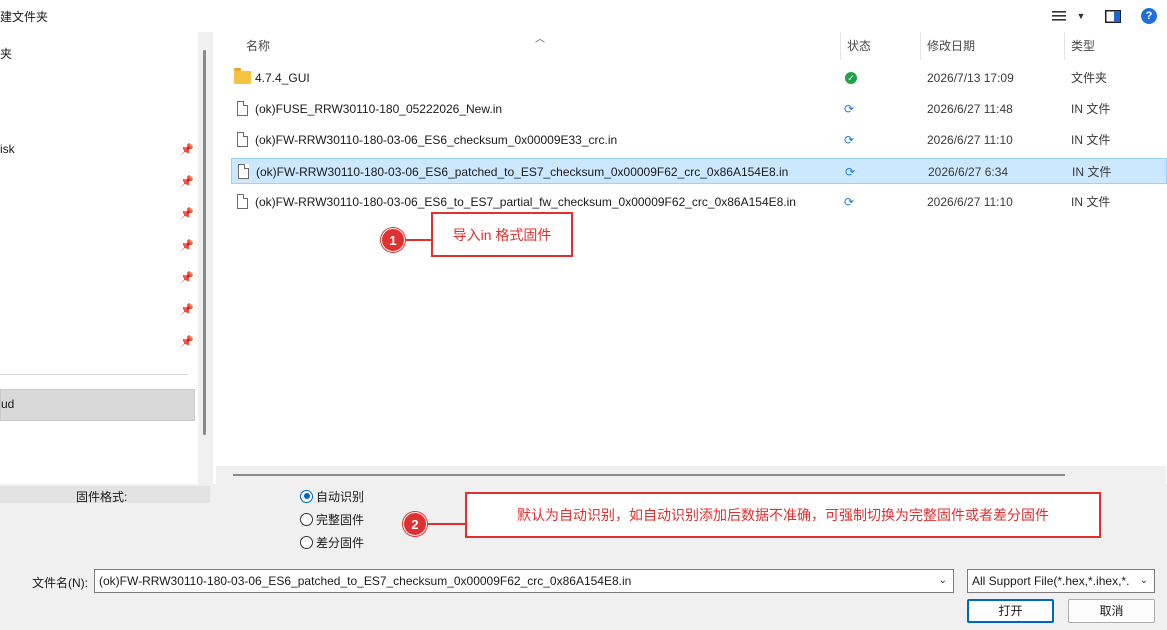 The height and width of the screenshot is (630, 1167). What do you see at coordinates (859, 46) in the screenshot?
I see `column-header-status: 状态` at bounding box center [859, 46].